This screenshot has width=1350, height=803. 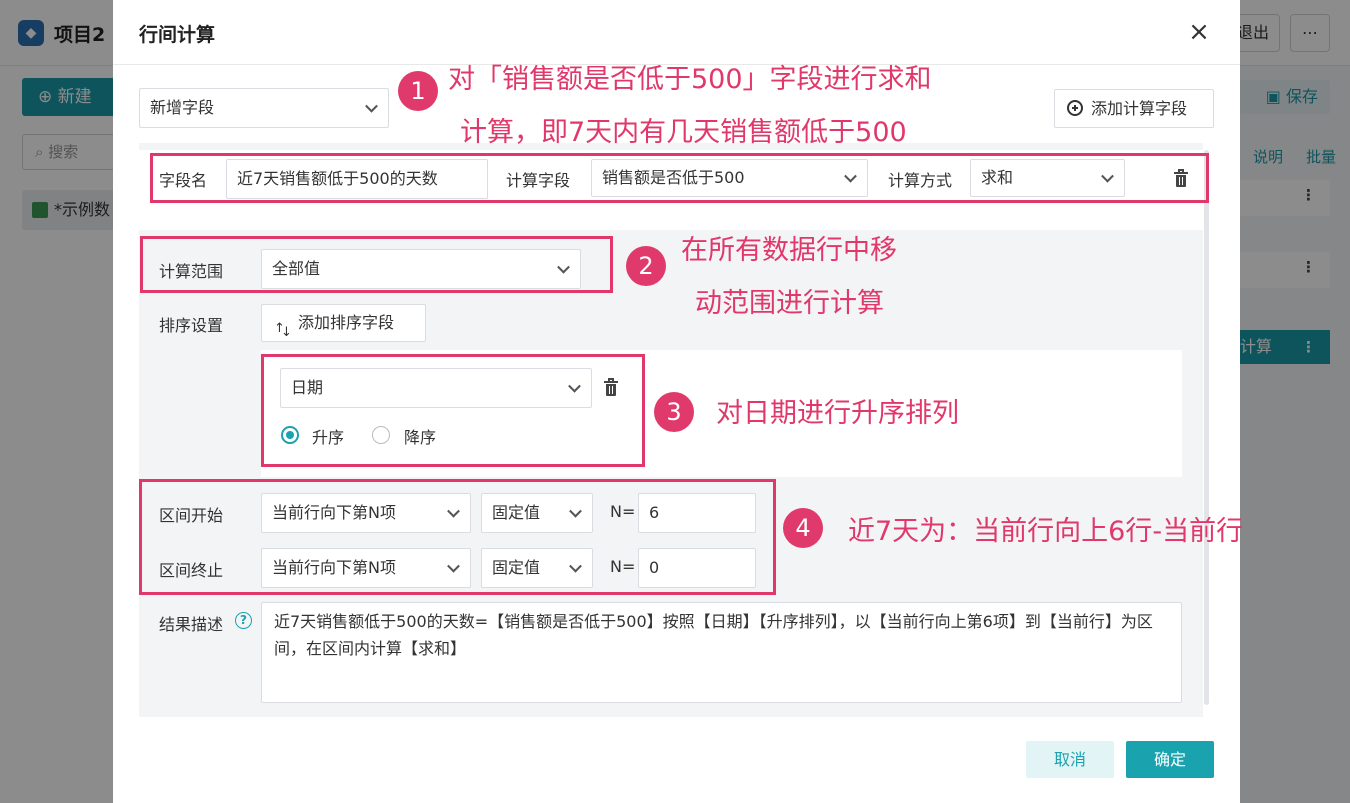 I want to click on annotation-note-3: 对日期进行升序排列, so click(x=837, y=413).